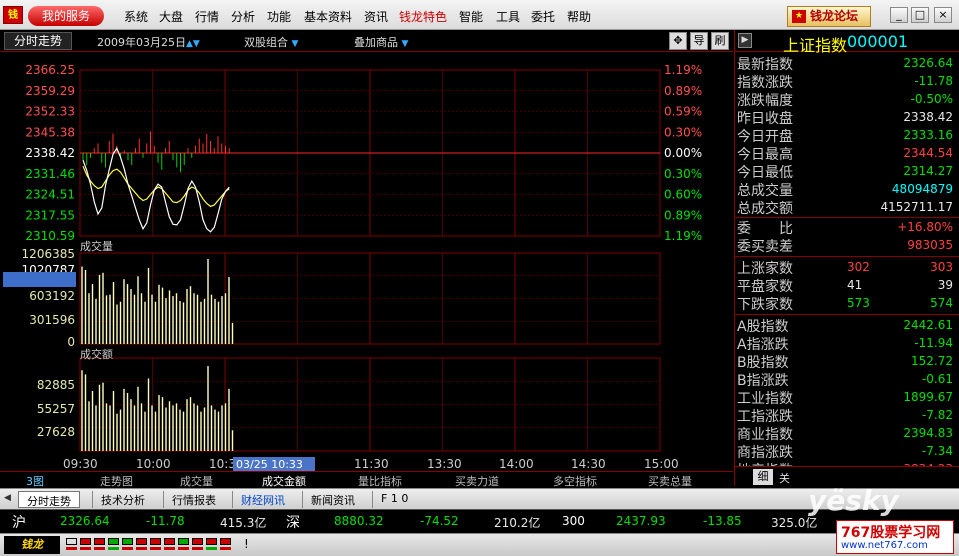 The image size is (959, 556). What do you see at coordinates (765, 453) in the screenshot?
I see `sub-index-label: 商指涨跌` at bounding box center [765, 453].